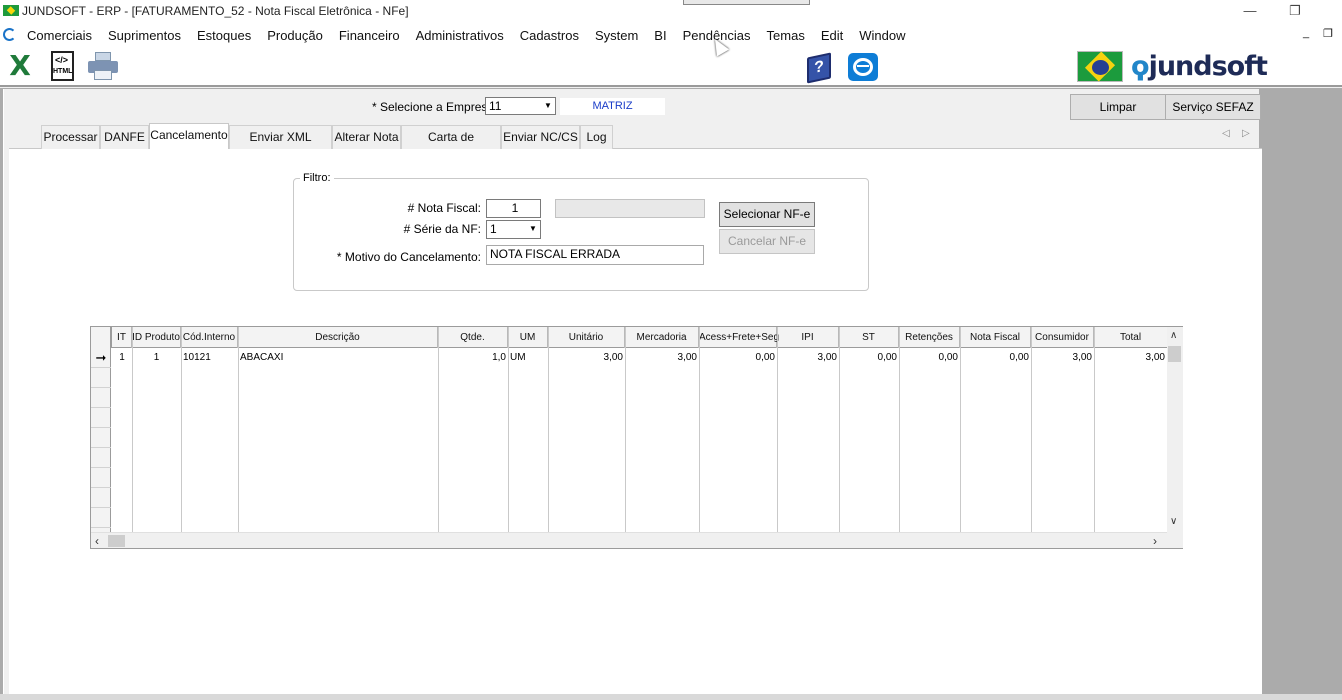  Describe the element at coordinates (451, 145) in the screenshot. I see `tab-carta-de-correcao: Carta de Correção` at that location.